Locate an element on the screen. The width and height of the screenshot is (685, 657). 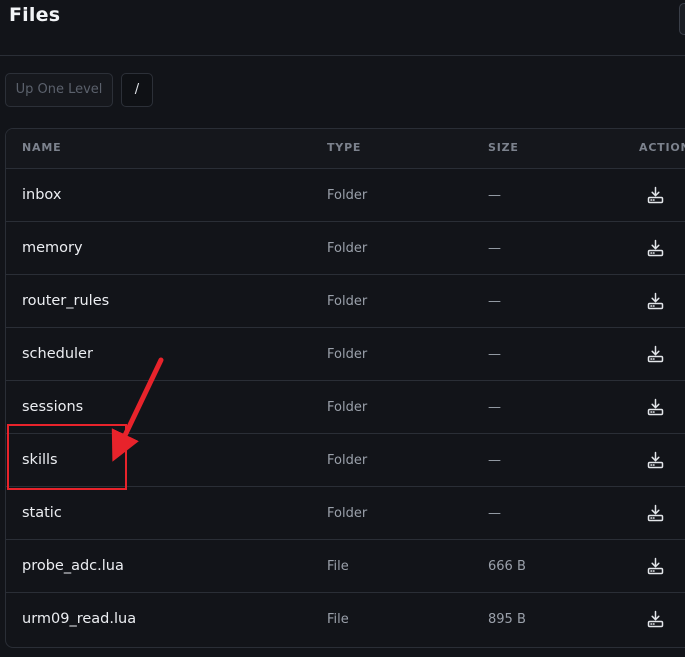
up-one-level-button: Up One Level is located at coordinates (59, 90).